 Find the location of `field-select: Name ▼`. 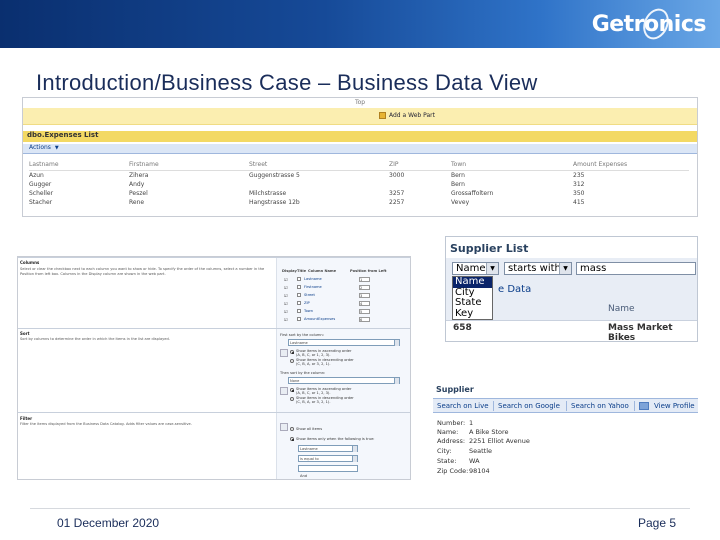

field-select: Name ▼ is located at coordinates (475, 268).